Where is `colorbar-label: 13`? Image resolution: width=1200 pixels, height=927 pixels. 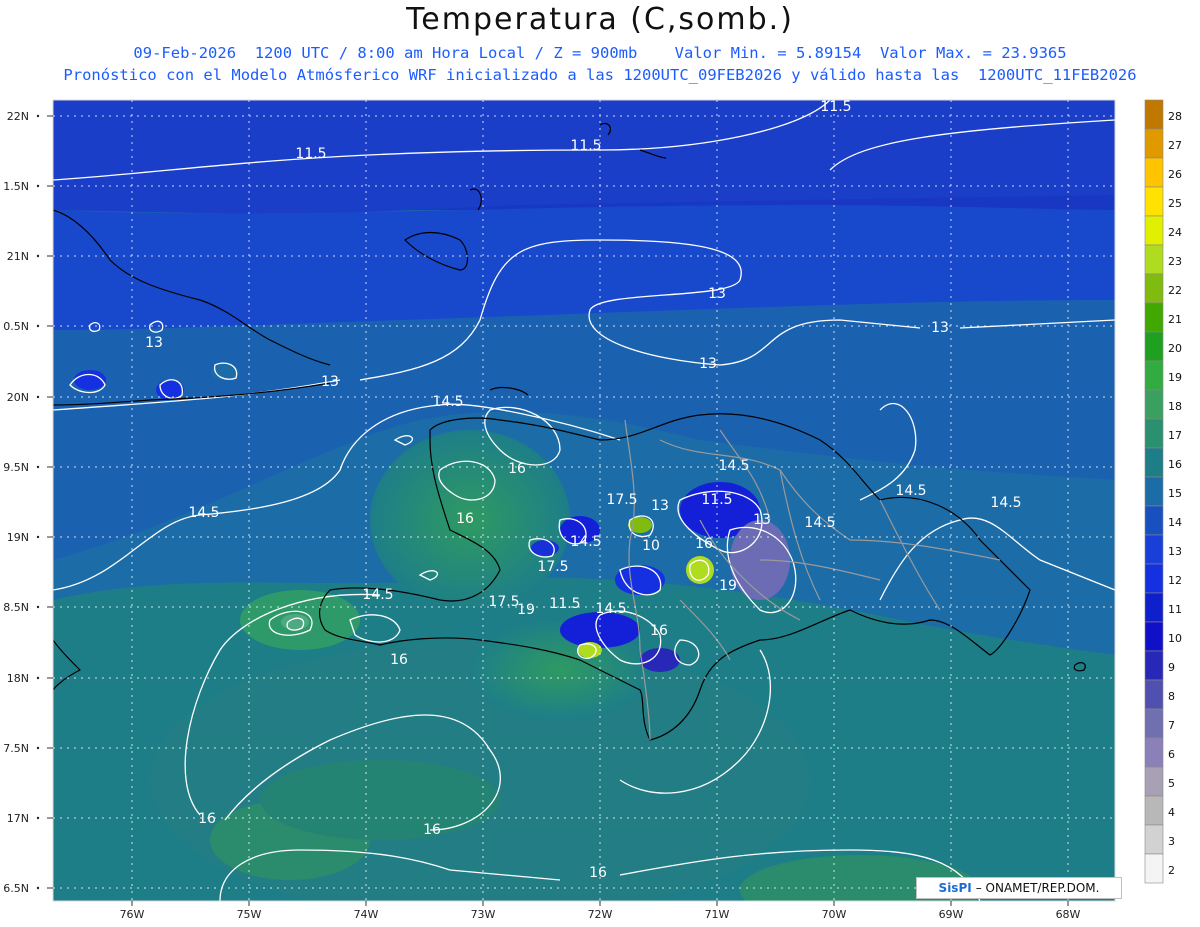
colorbar-label: 13 is located at coordinates (1175, 551).